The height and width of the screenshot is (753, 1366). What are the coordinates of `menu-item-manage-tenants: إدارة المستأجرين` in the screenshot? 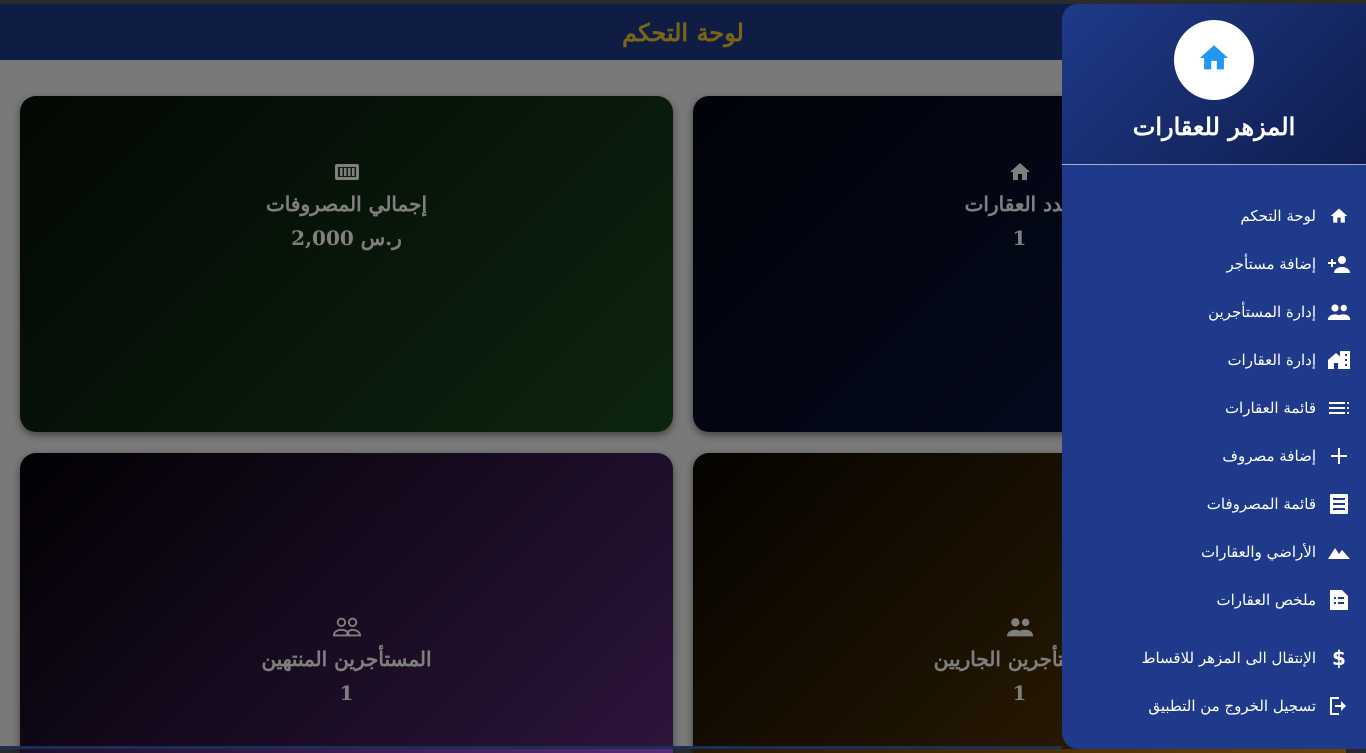 It's located at (1214, 312).